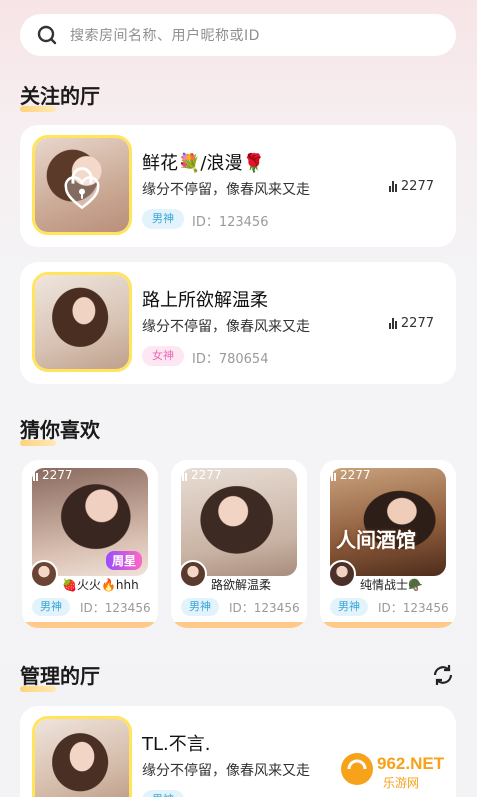 Image resolution: width=477 pixels, height=797 pixels. I want to click on search-icon, so click(47, 35).